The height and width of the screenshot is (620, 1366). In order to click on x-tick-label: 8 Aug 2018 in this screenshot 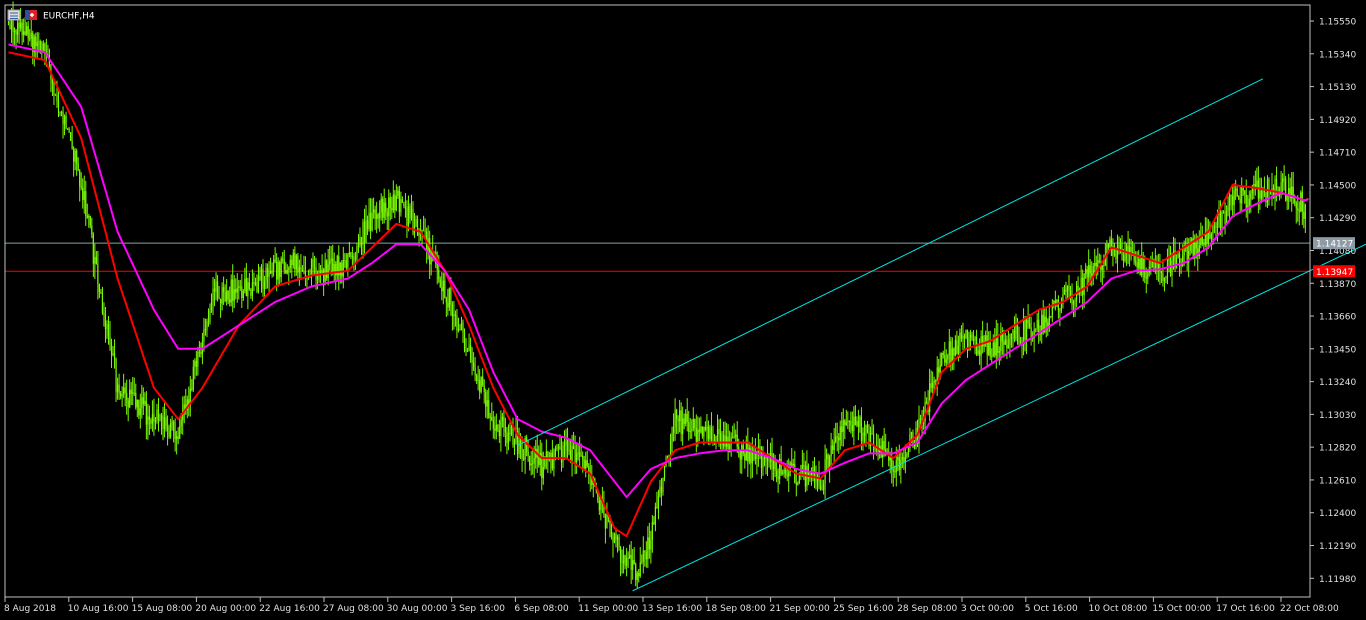, I will do `click(30, 609)`.